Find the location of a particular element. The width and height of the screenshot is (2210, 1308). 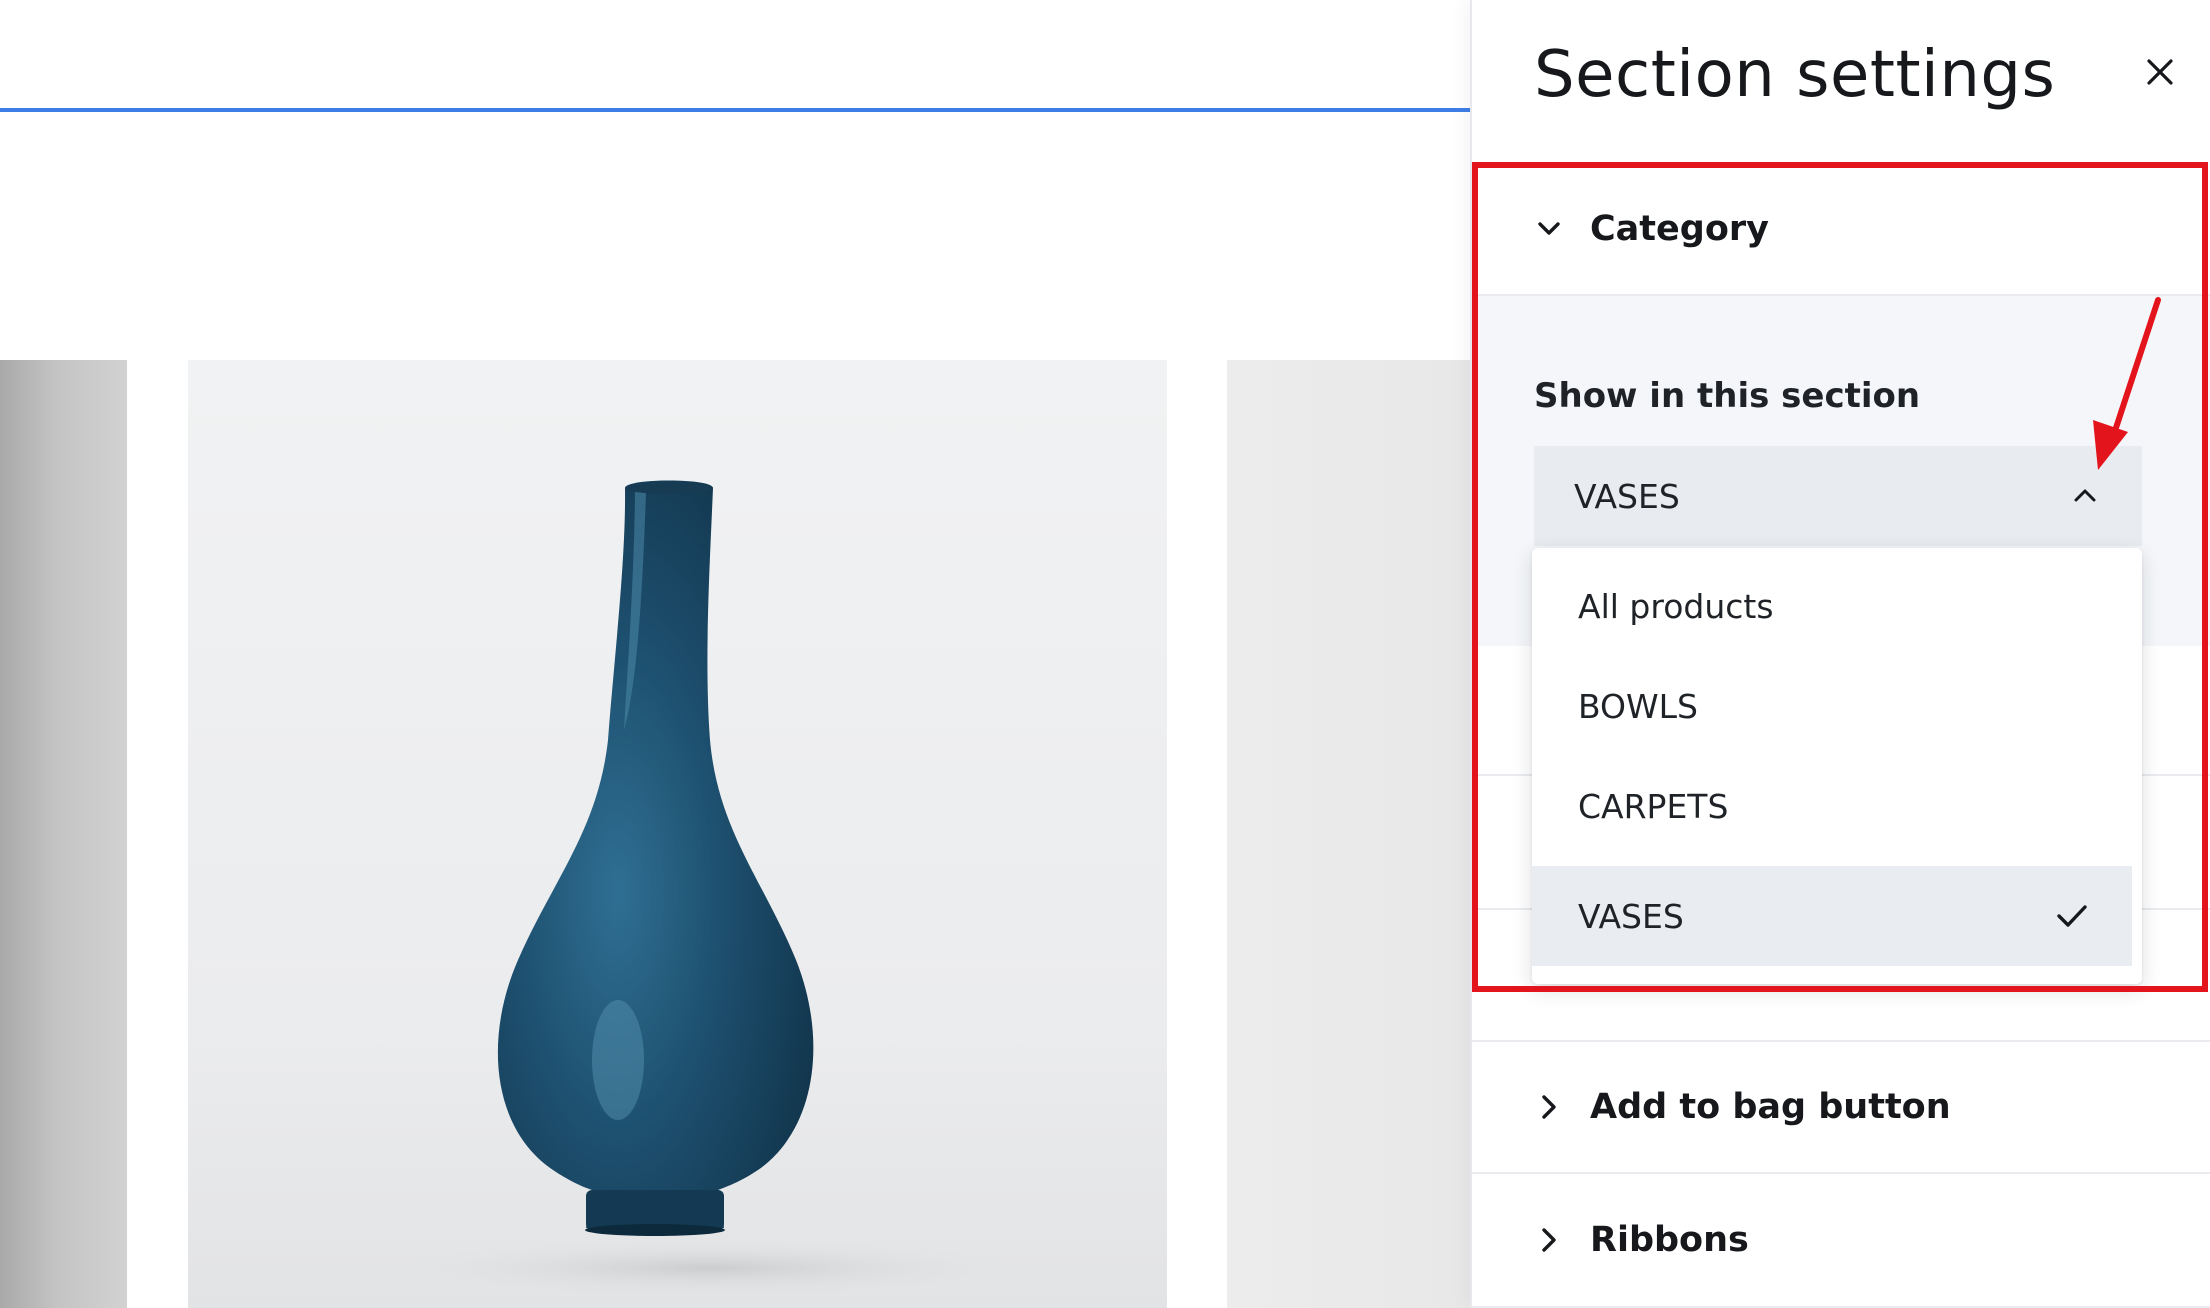

dropdown-option-label: BOWLS is located at coordinates (1638, 706).